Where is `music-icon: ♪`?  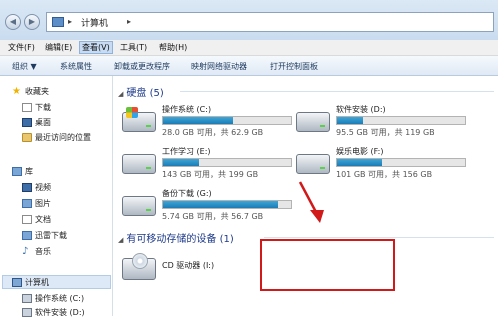 music-icon: ♪ is located at coordinates (25, 251).